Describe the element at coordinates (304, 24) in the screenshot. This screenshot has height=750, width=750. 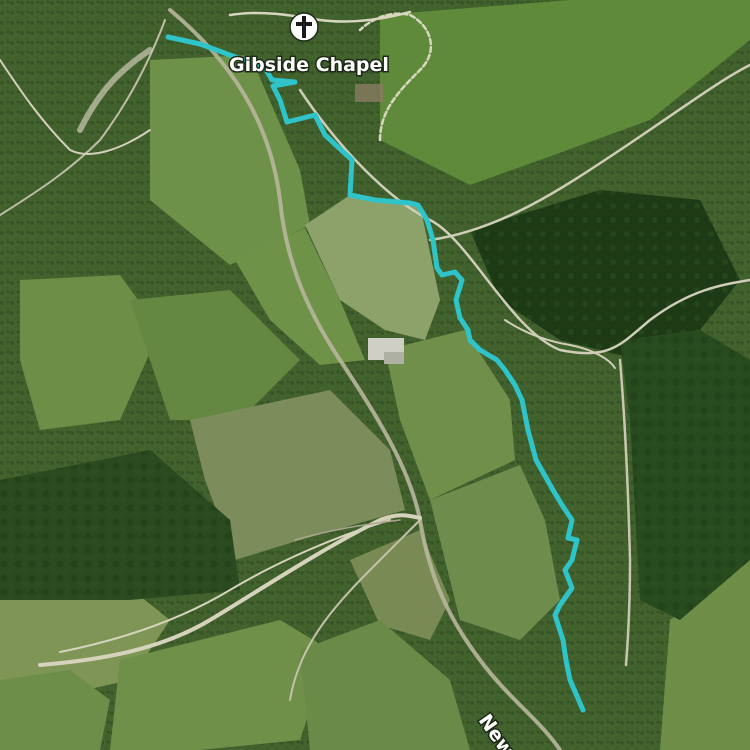
I see `chapel-cross-horizontal` at that location.